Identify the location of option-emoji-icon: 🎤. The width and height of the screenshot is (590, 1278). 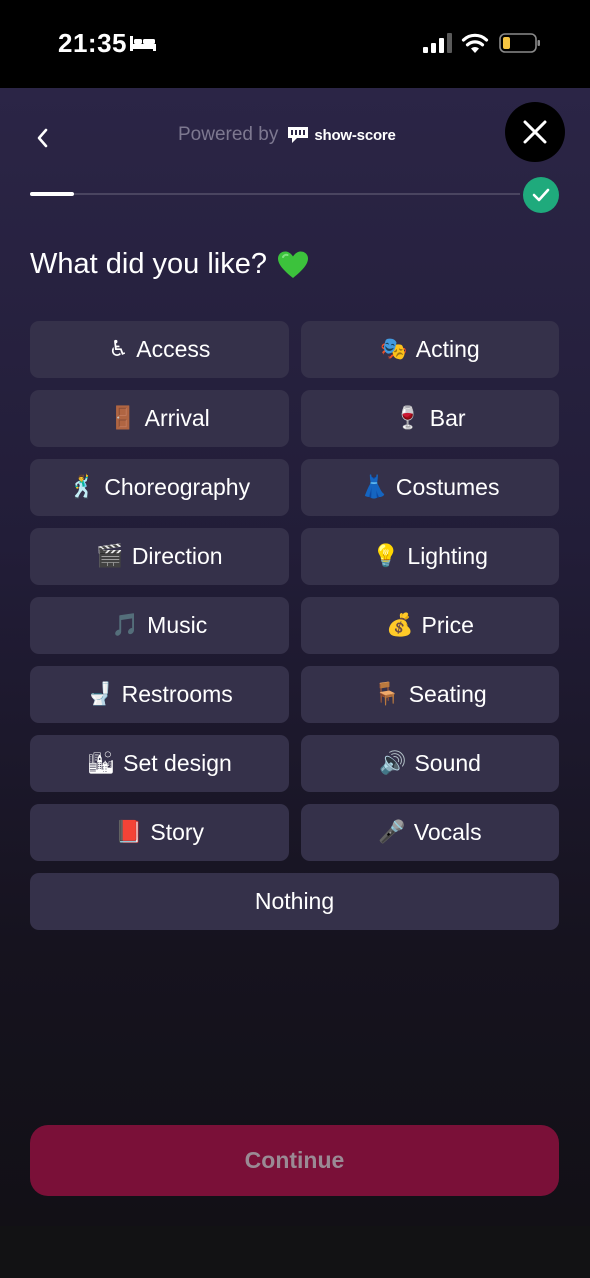
(392, 832).